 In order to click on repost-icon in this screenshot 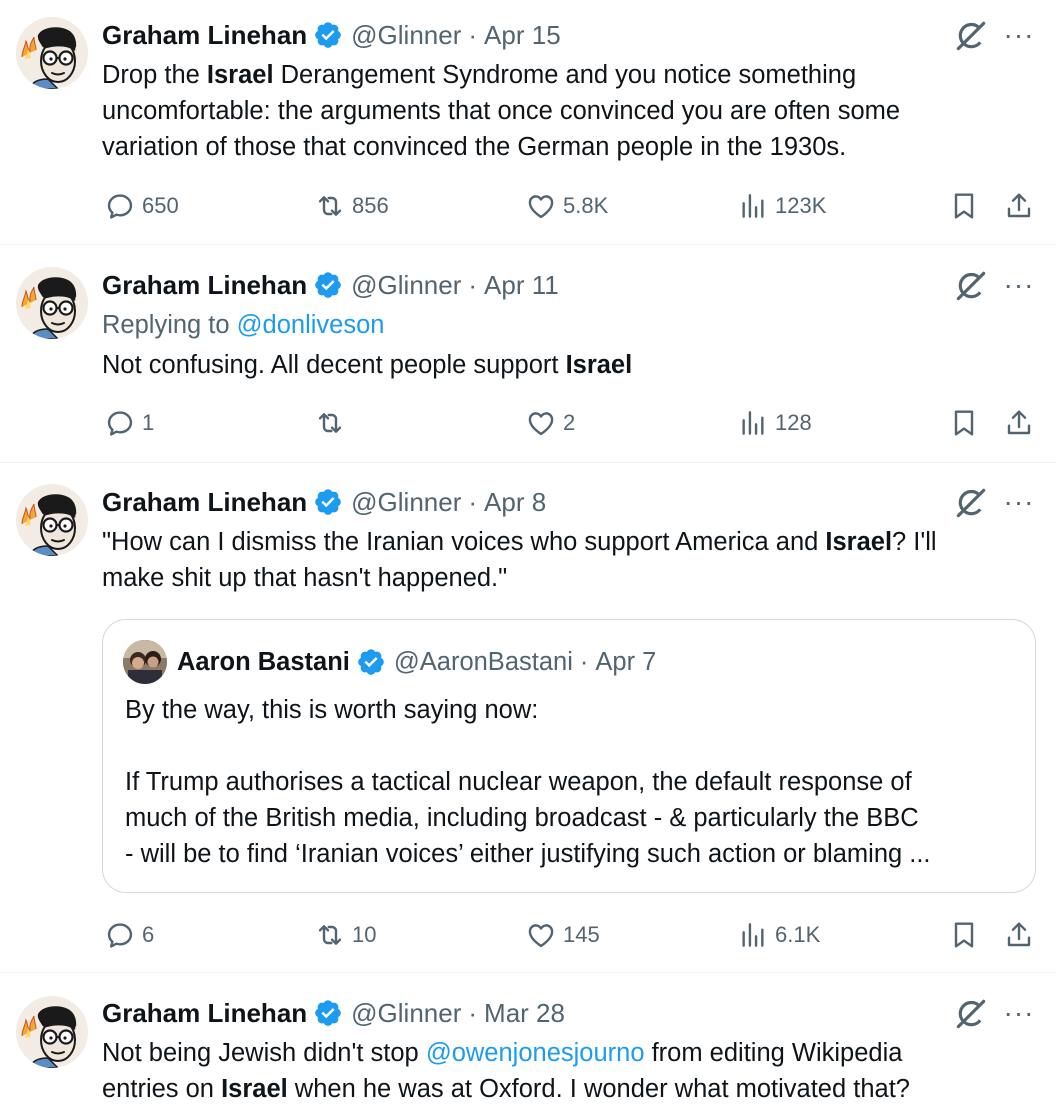, I will do `click(330, 935)`.